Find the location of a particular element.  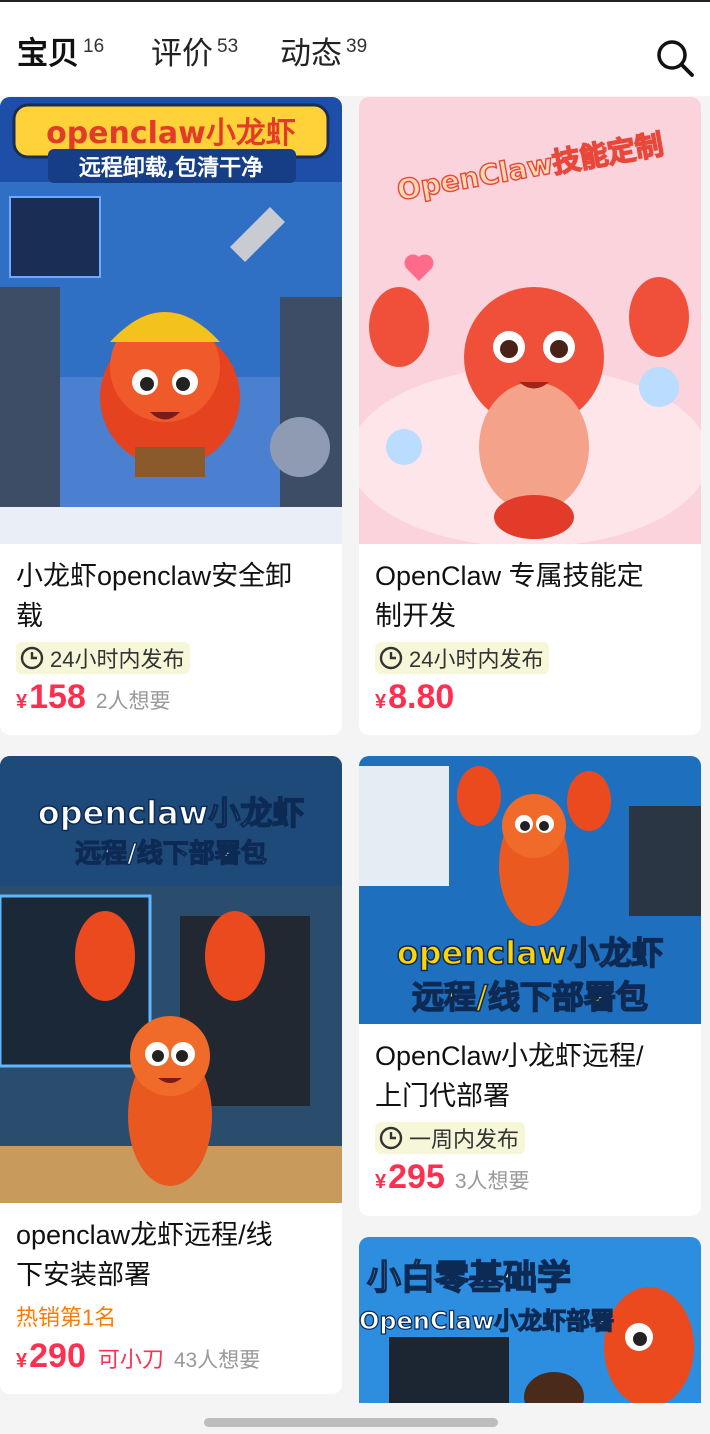

tab-items: 宝贝 16 is located at coordinates (60, 54).